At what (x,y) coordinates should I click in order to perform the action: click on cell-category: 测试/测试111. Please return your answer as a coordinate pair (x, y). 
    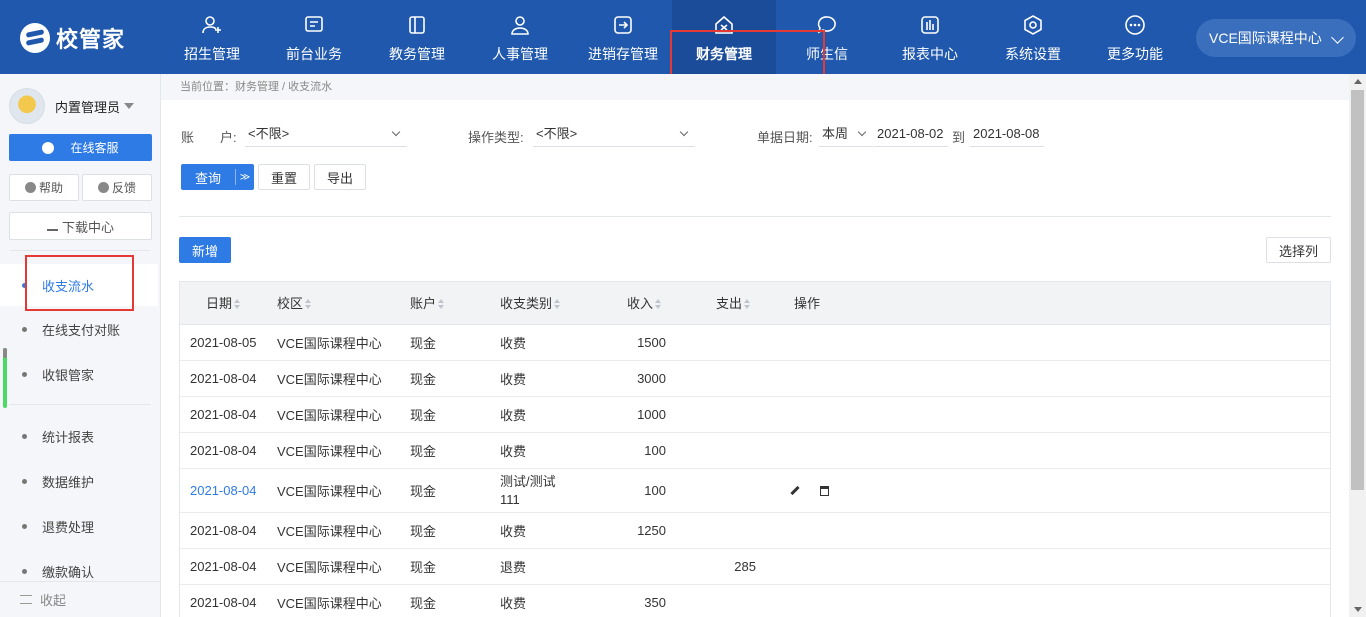
    Looking at the image, I should click on (528, 490).